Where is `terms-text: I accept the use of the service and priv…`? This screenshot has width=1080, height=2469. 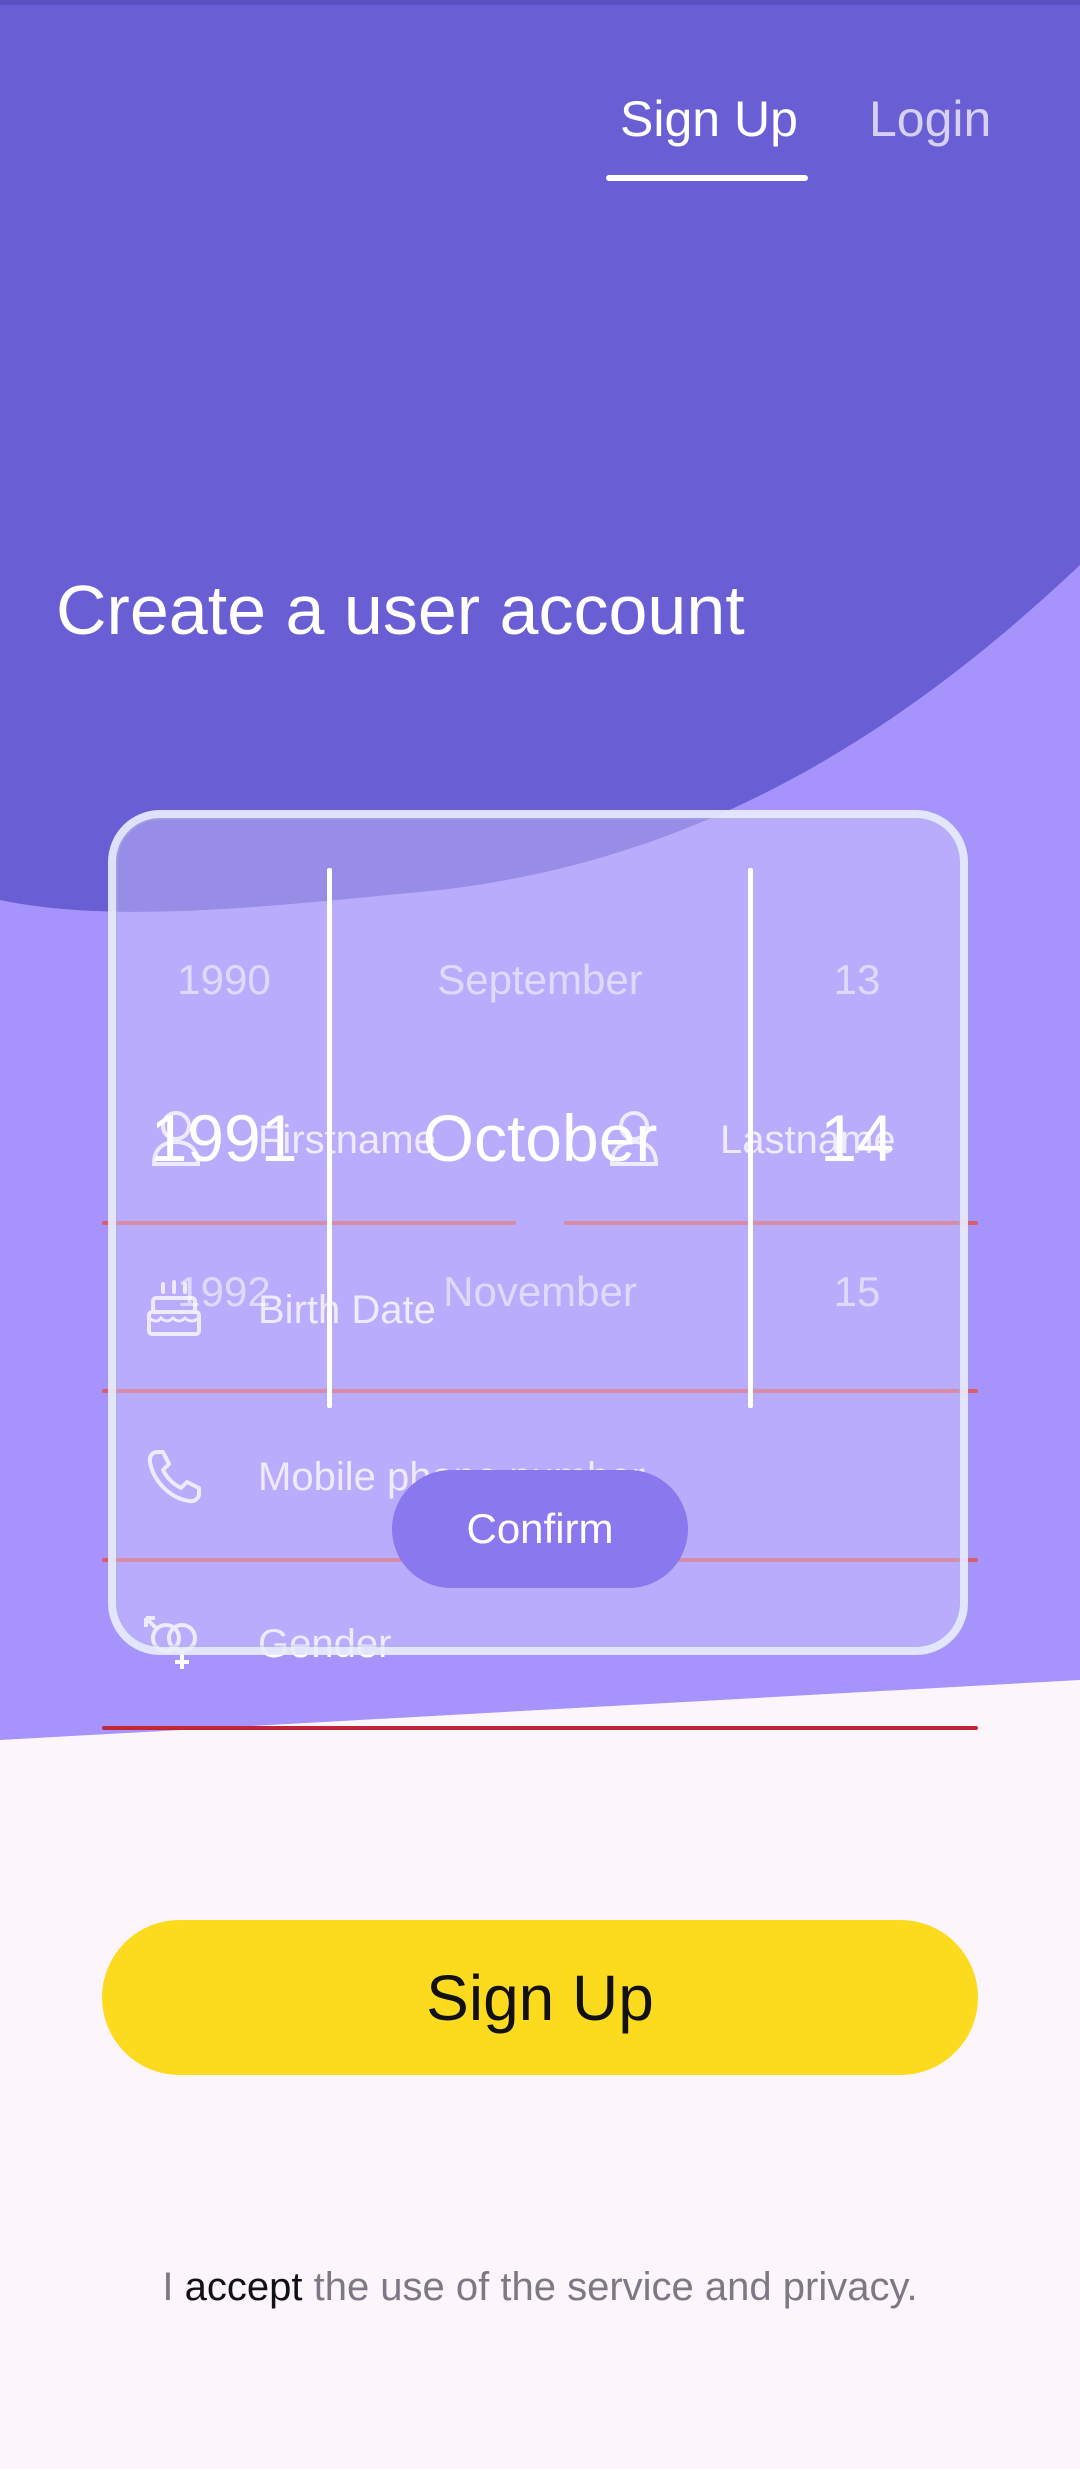
terms-text: I accept the use of the service and priv… is located at coordinates (540, 2287).